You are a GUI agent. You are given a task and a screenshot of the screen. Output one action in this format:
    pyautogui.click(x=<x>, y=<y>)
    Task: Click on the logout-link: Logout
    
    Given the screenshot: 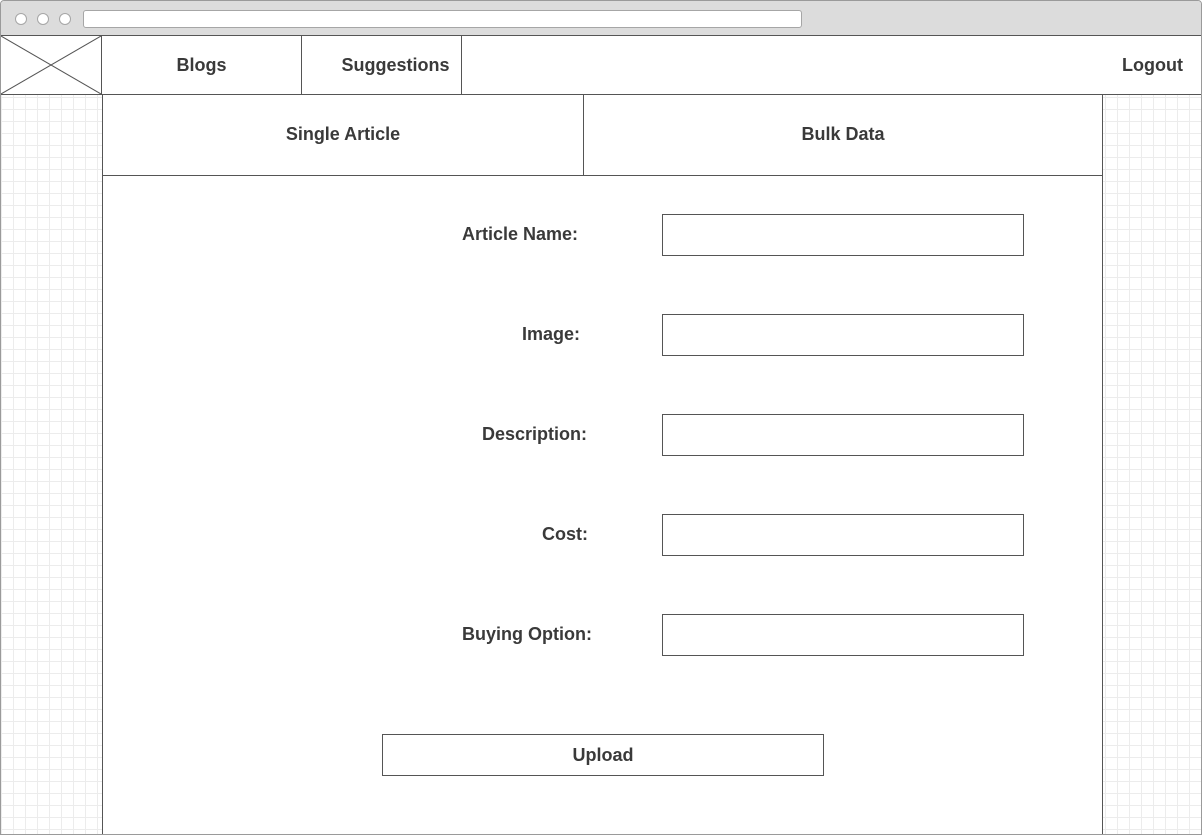 What is the action you would take?
    pyautogui.click(x=1152, y=65)
    